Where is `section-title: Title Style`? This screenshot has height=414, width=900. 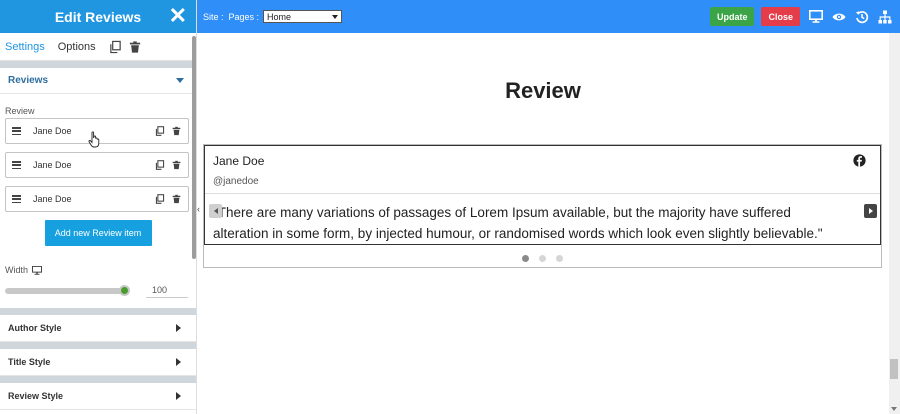
section-title: Title Style is located at coordinates (29, 362).